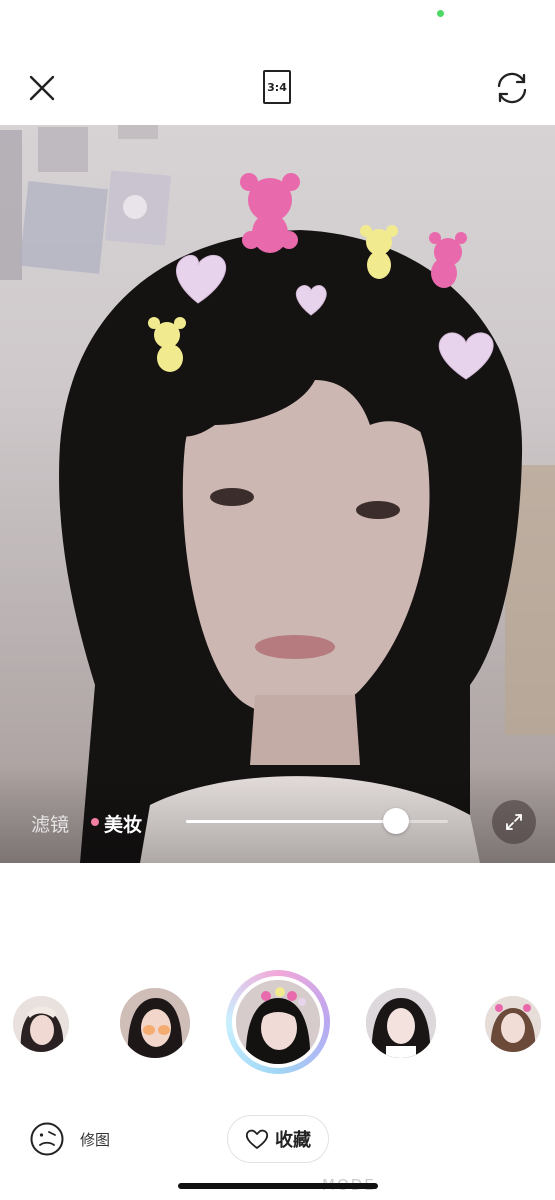 The height and width of the screenshot is (1200, 555). Describe the element at coordinates (95, 1139) in the screenshot. I see `edit-photo-label: 修图` at that location.